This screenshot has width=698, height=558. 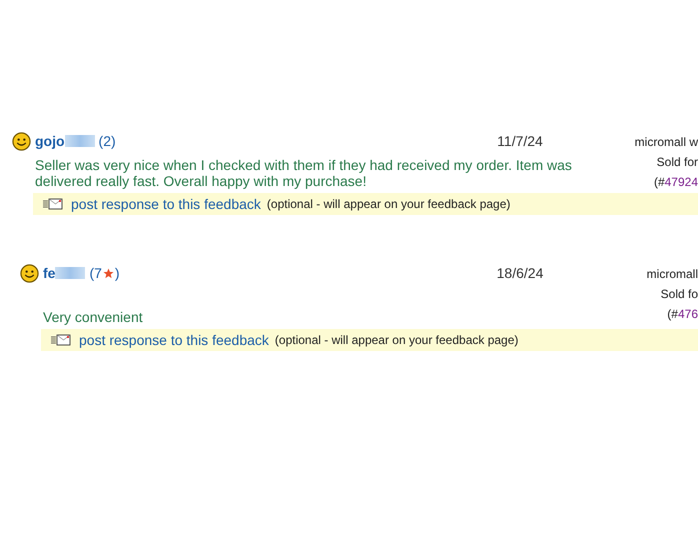 What do you see at coordinates (520, 273) in the screenshot?
I see `feedback-date: 18/6/24` at bounding box center [520, 273].